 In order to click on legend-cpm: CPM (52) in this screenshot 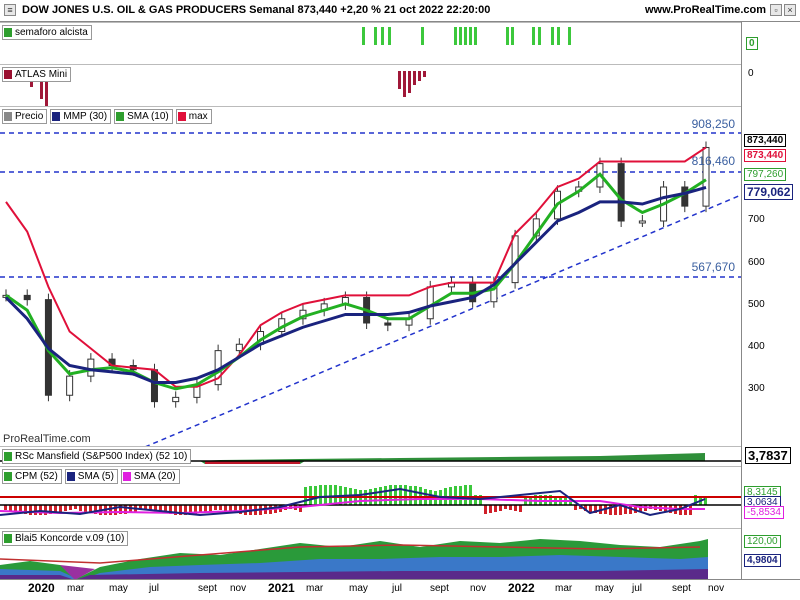, I will do `click(32, 476)`.